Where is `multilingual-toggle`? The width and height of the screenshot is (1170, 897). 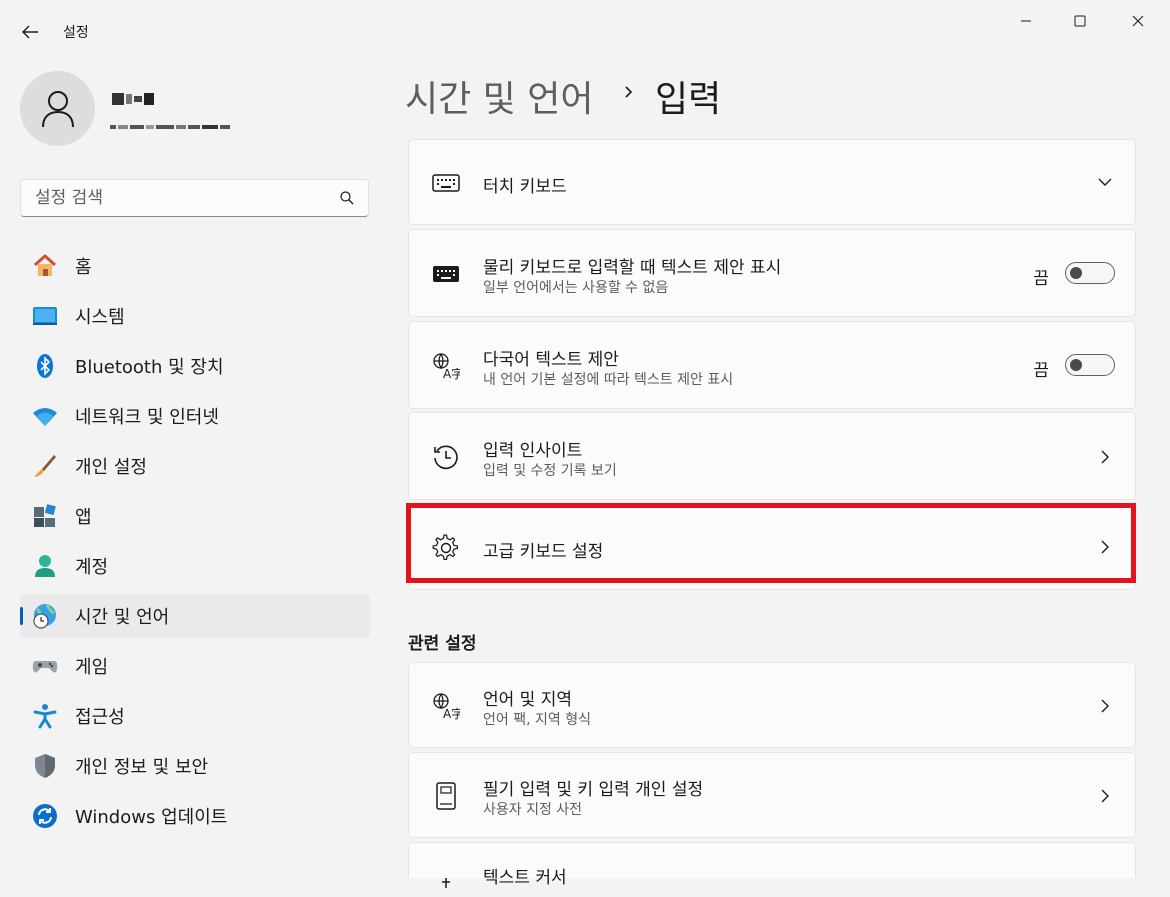
multilingual-toggle is located at coordinates (1090, 365).